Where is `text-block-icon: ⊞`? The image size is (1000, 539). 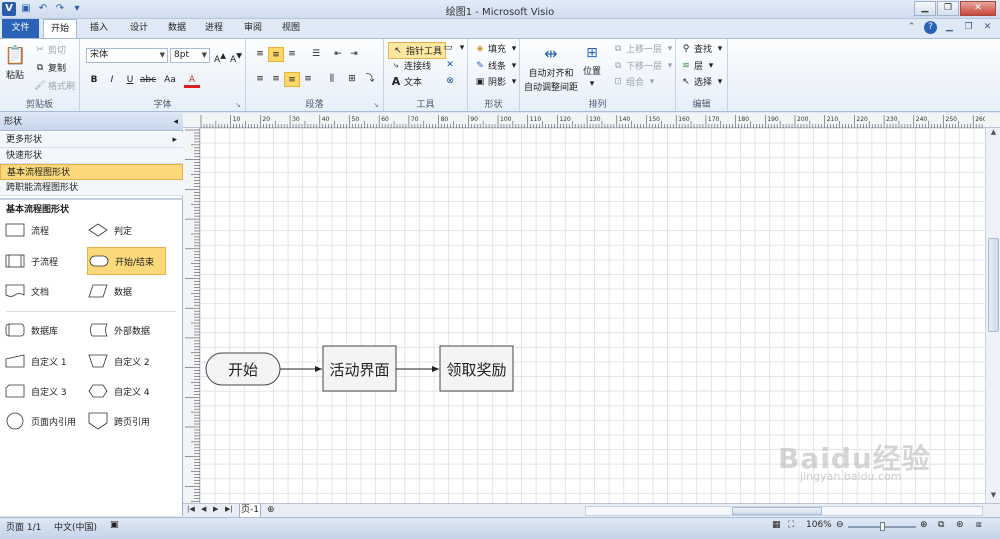 text-block-icon: ⊞ is located at coordinates (352, 79).